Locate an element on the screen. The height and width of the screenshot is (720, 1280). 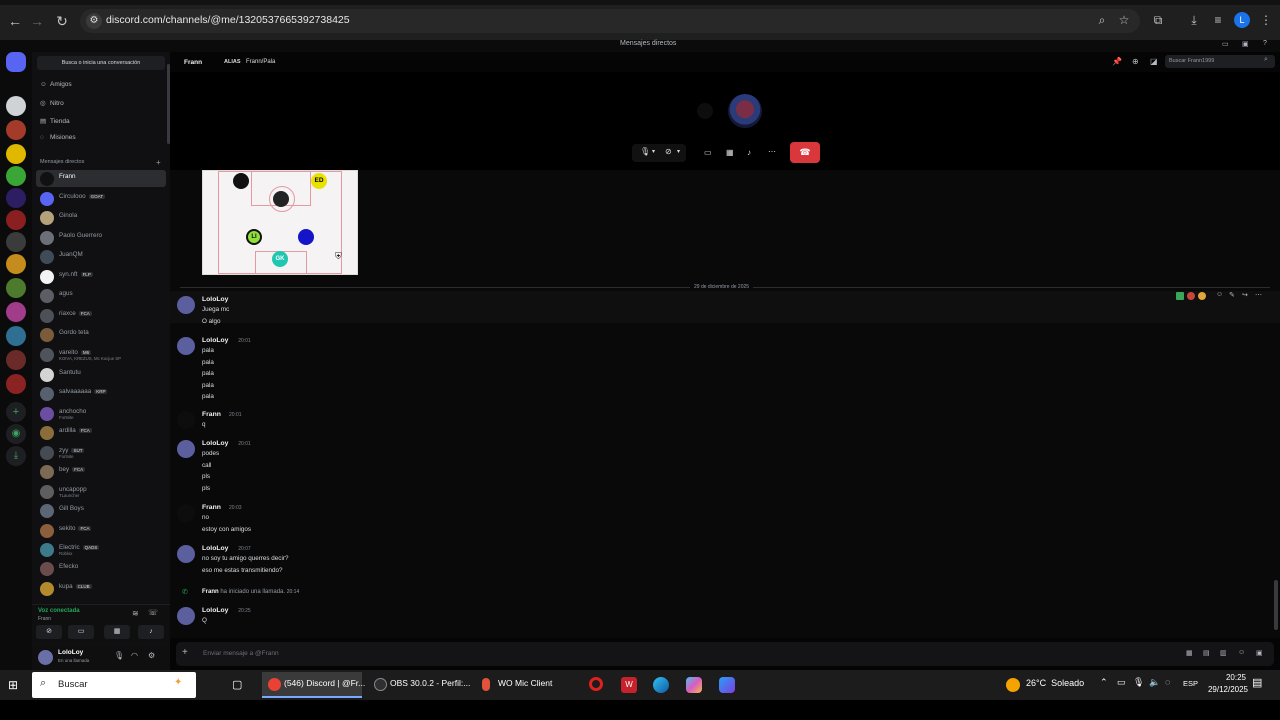
inbox-icon: ▭ is located at coordinates (1225, 44).